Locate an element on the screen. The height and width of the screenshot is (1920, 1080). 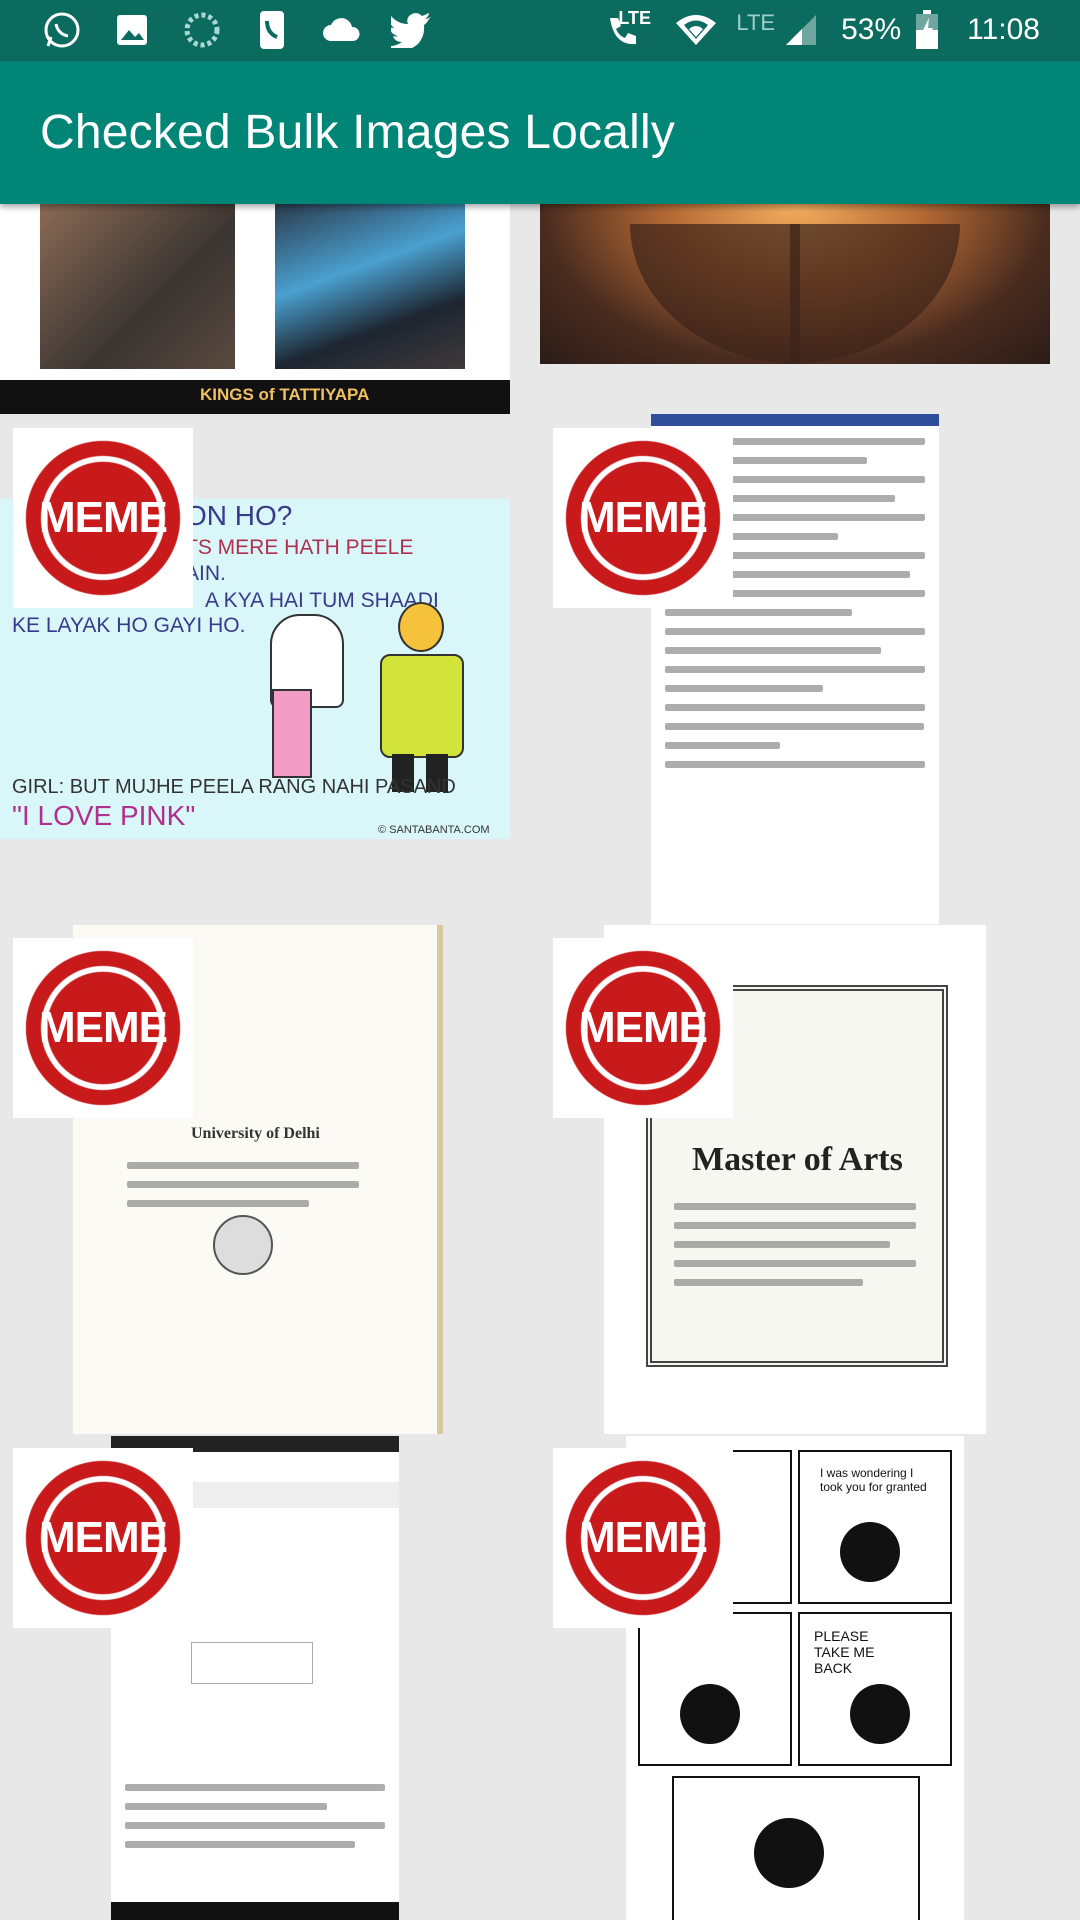
image-tile-wrestling: KINGS of TATTIYAPA is located at coordinates (255, 309).